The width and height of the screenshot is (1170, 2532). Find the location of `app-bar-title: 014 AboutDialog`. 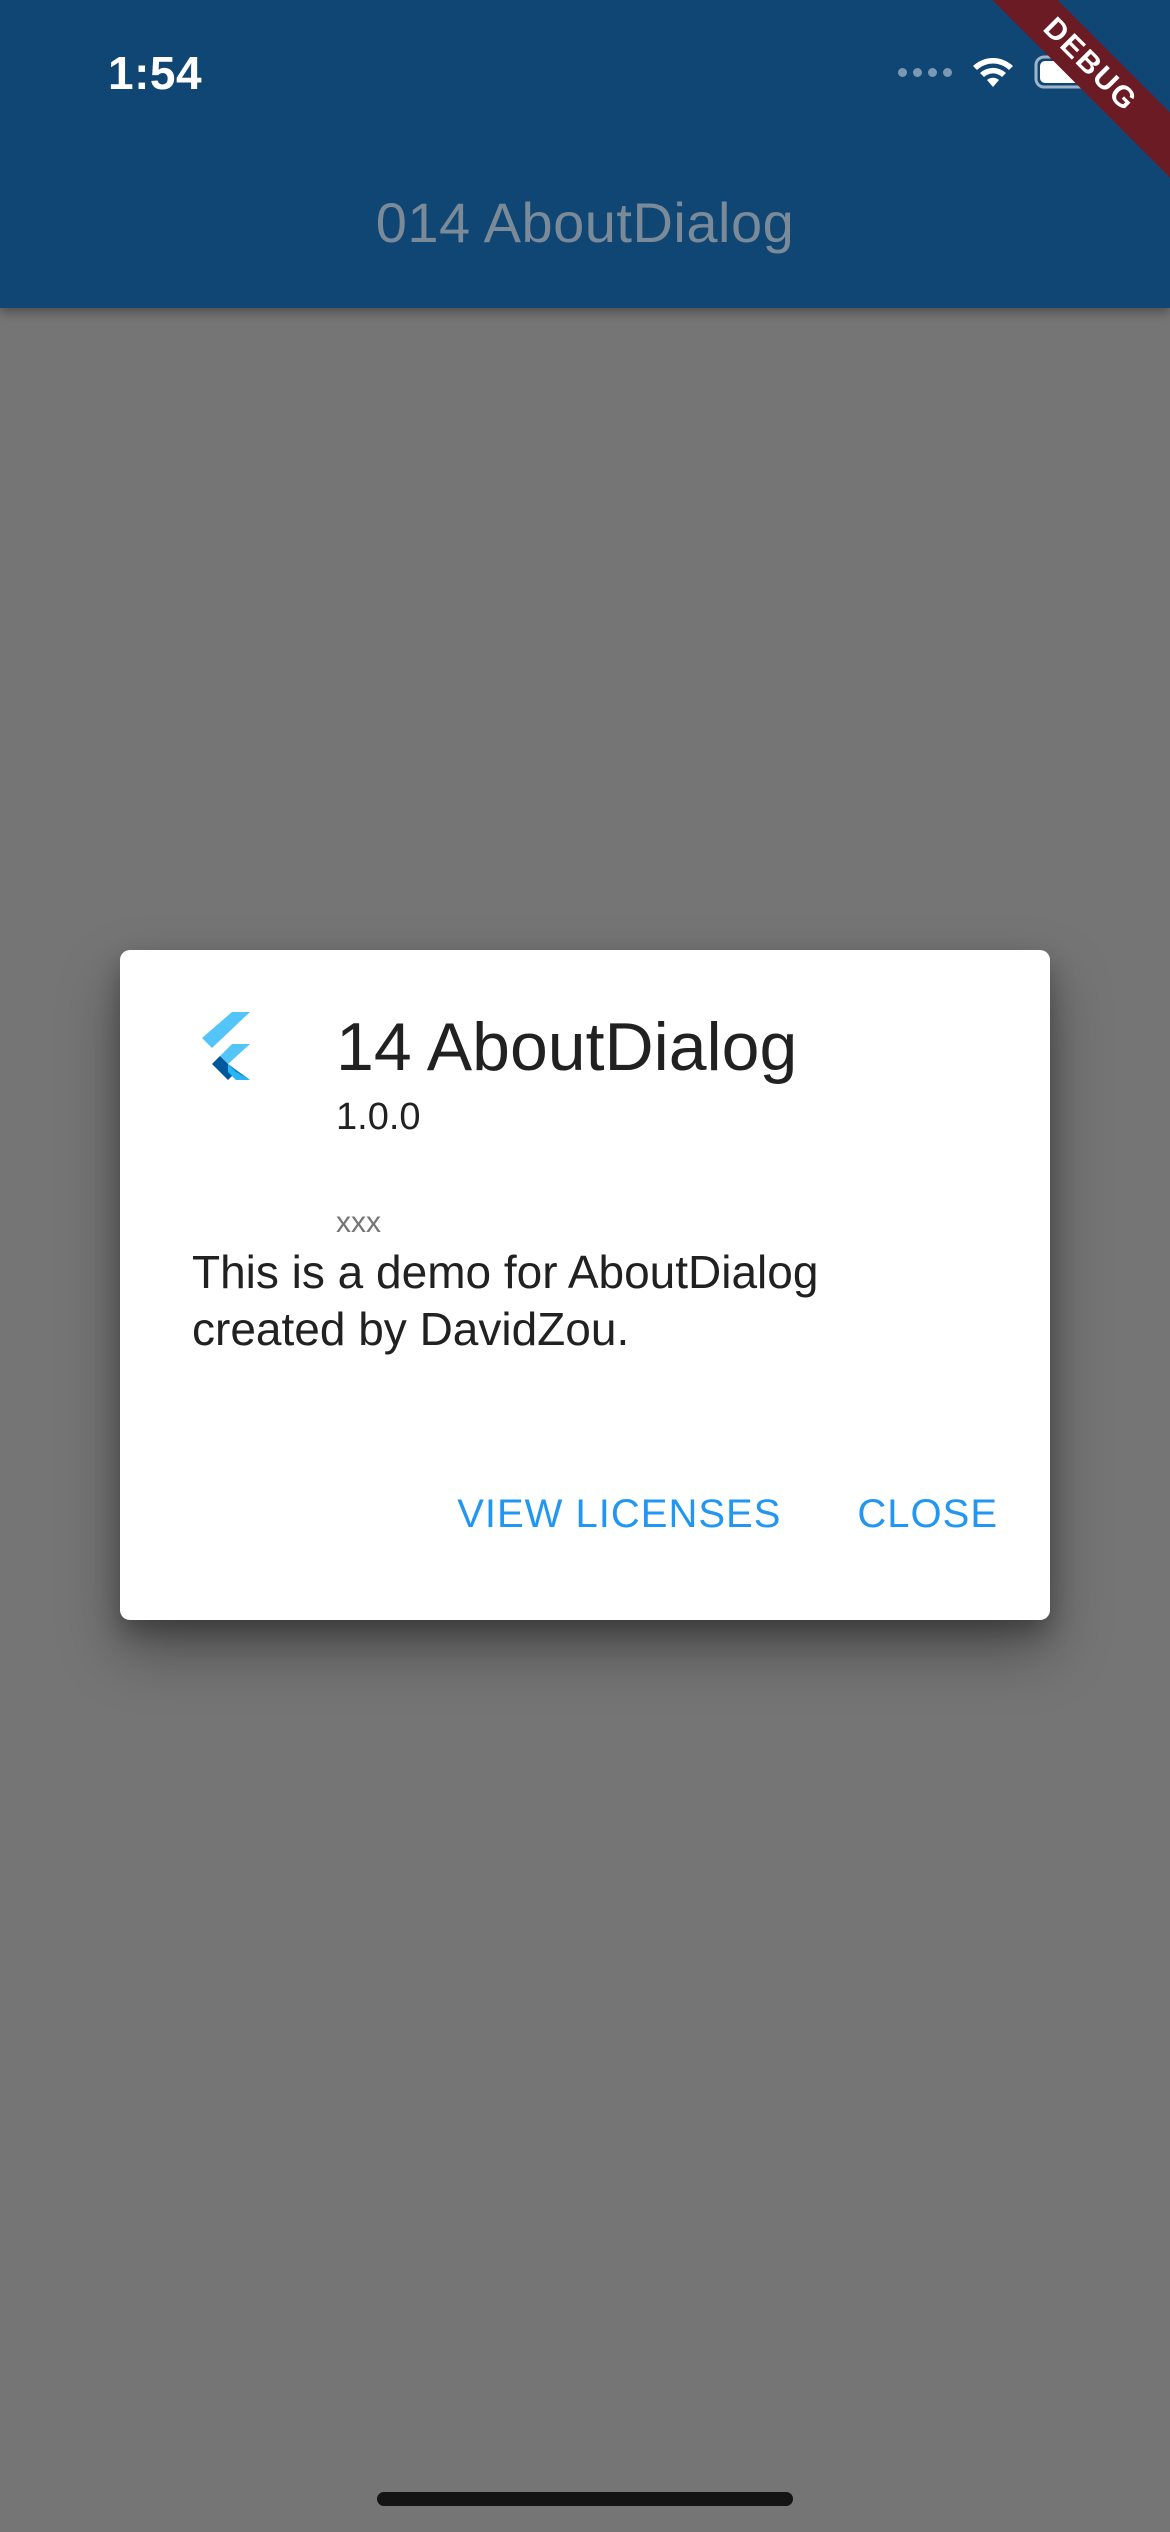

app-bar-title: 014 AboutDialog is located at coordinates (585, 222).